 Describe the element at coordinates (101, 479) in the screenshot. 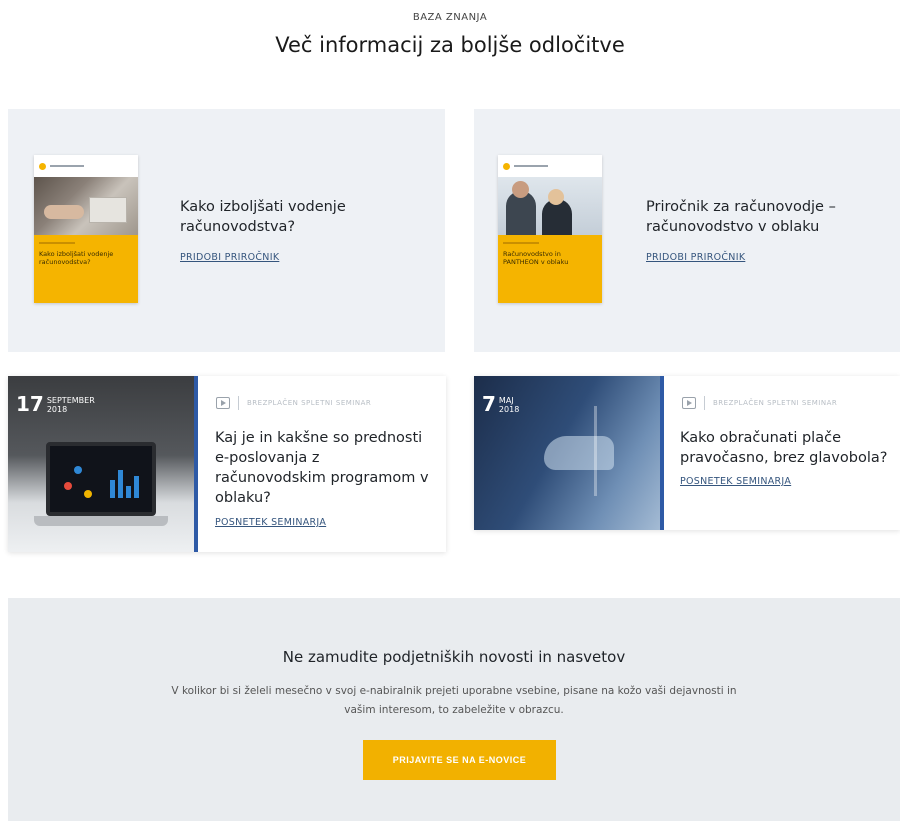

I see `laptop-image` at that location.